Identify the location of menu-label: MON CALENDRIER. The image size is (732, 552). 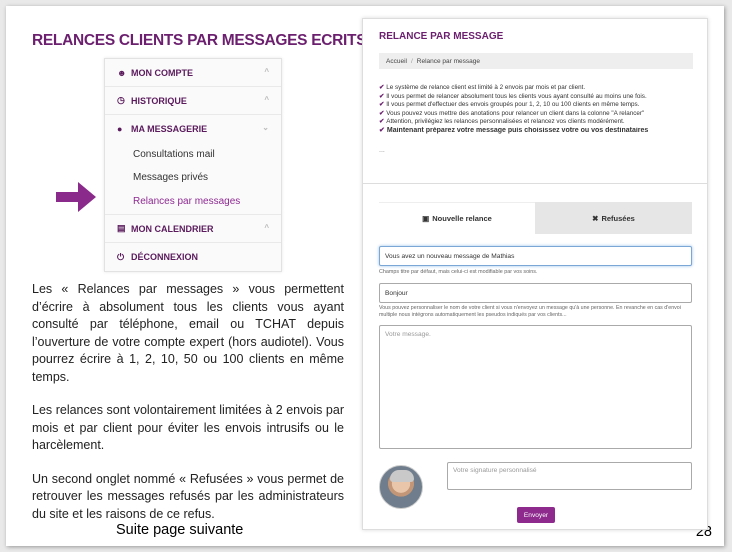
(172, 228).